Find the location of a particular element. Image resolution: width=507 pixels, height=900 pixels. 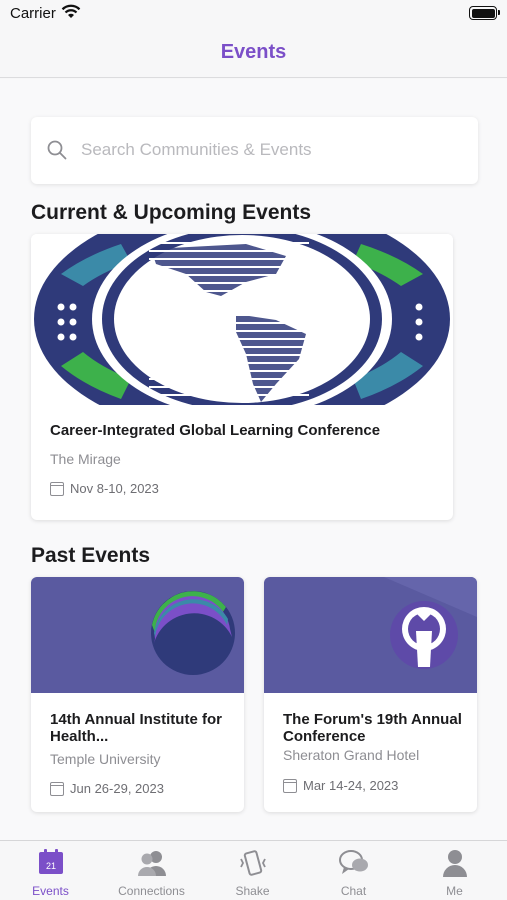

battery-icon is located at coordinates (484, 13).